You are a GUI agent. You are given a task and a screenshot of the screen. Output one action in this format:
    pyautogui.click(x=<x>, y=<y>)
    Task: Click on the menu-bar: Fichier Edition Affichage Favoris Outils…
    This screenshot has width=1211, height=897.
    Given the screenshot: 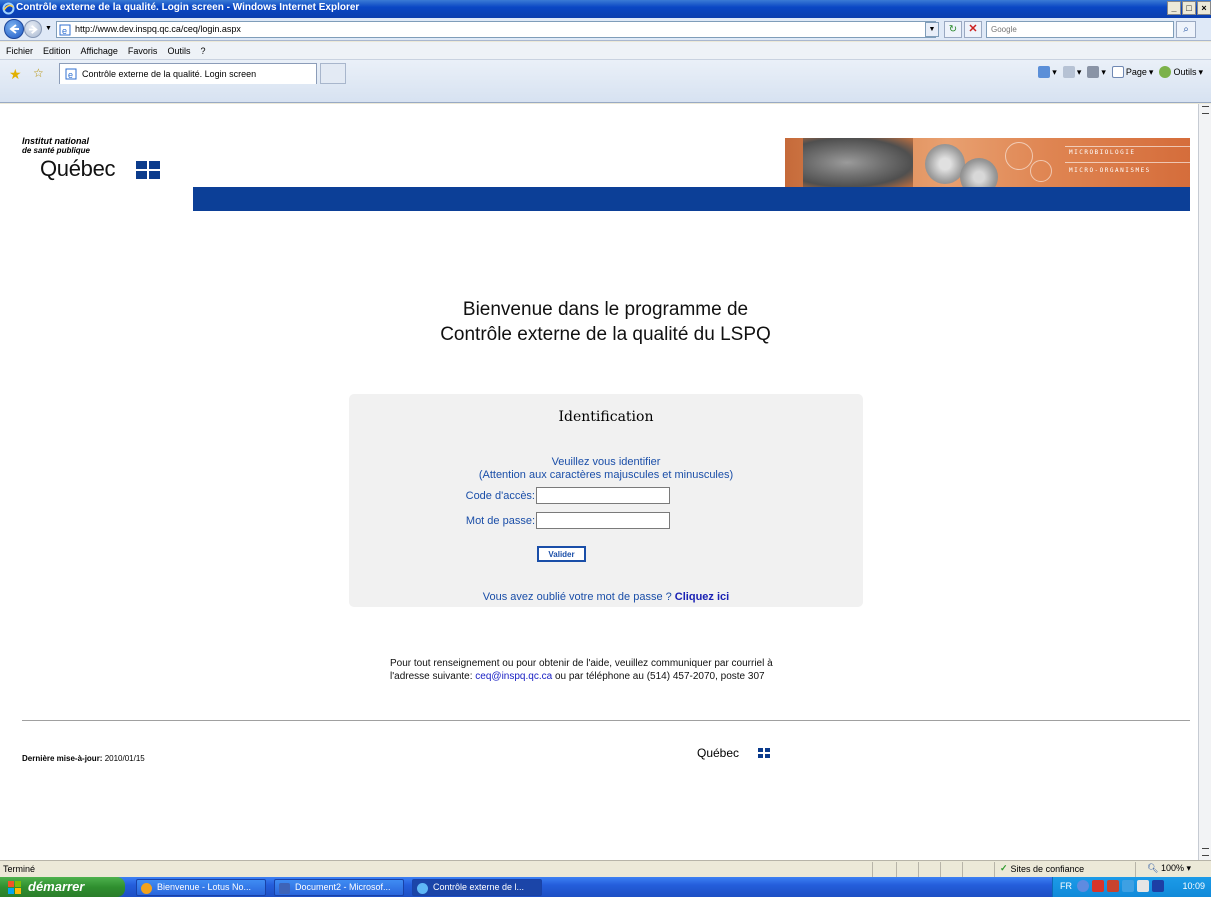 What is the action you would take?
    pyautogui.click(x=605, y=51)
    